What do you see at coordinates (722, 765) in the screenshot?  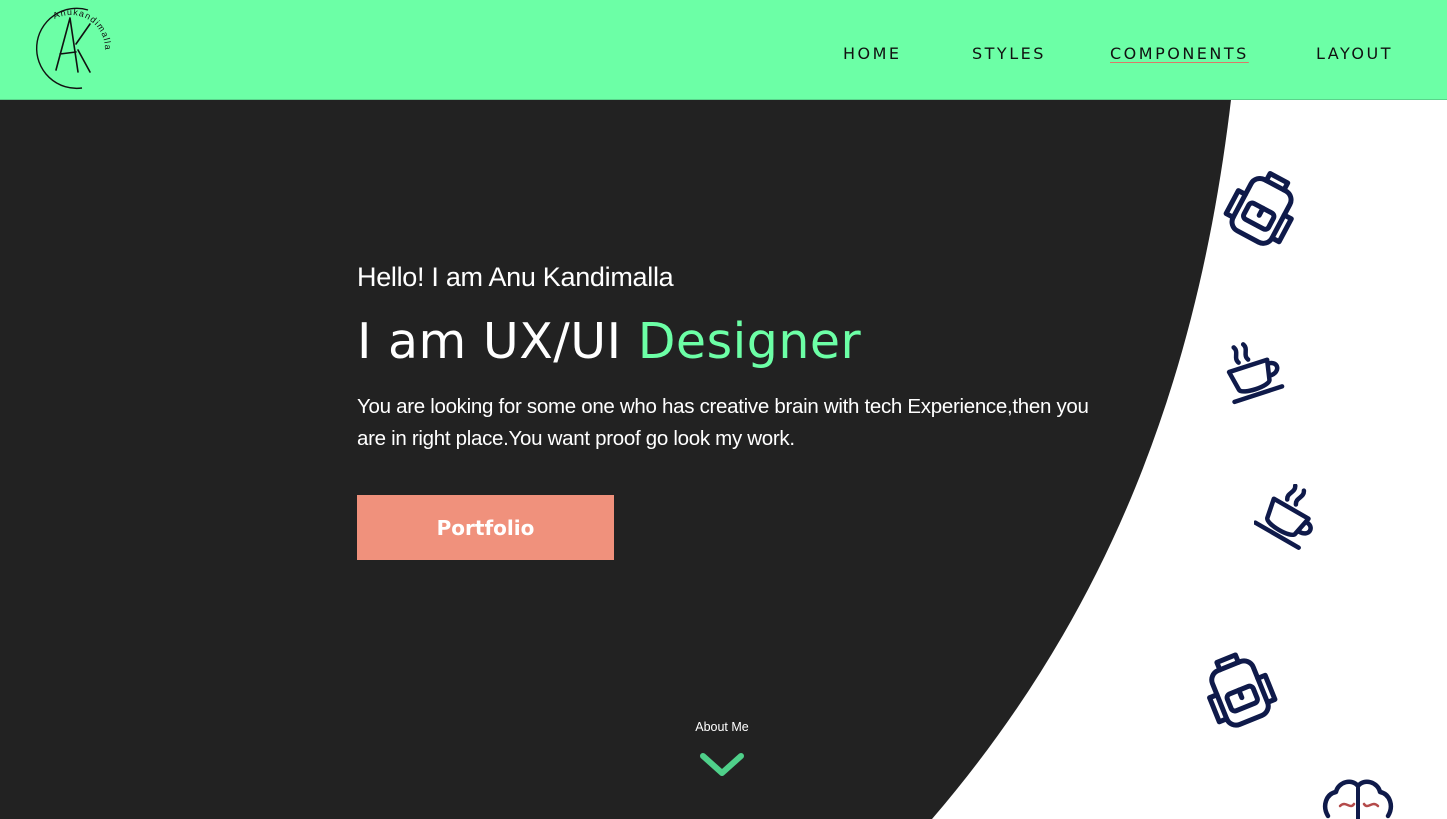 I see `chevron-down-icon` at bounding box center [722, 765].